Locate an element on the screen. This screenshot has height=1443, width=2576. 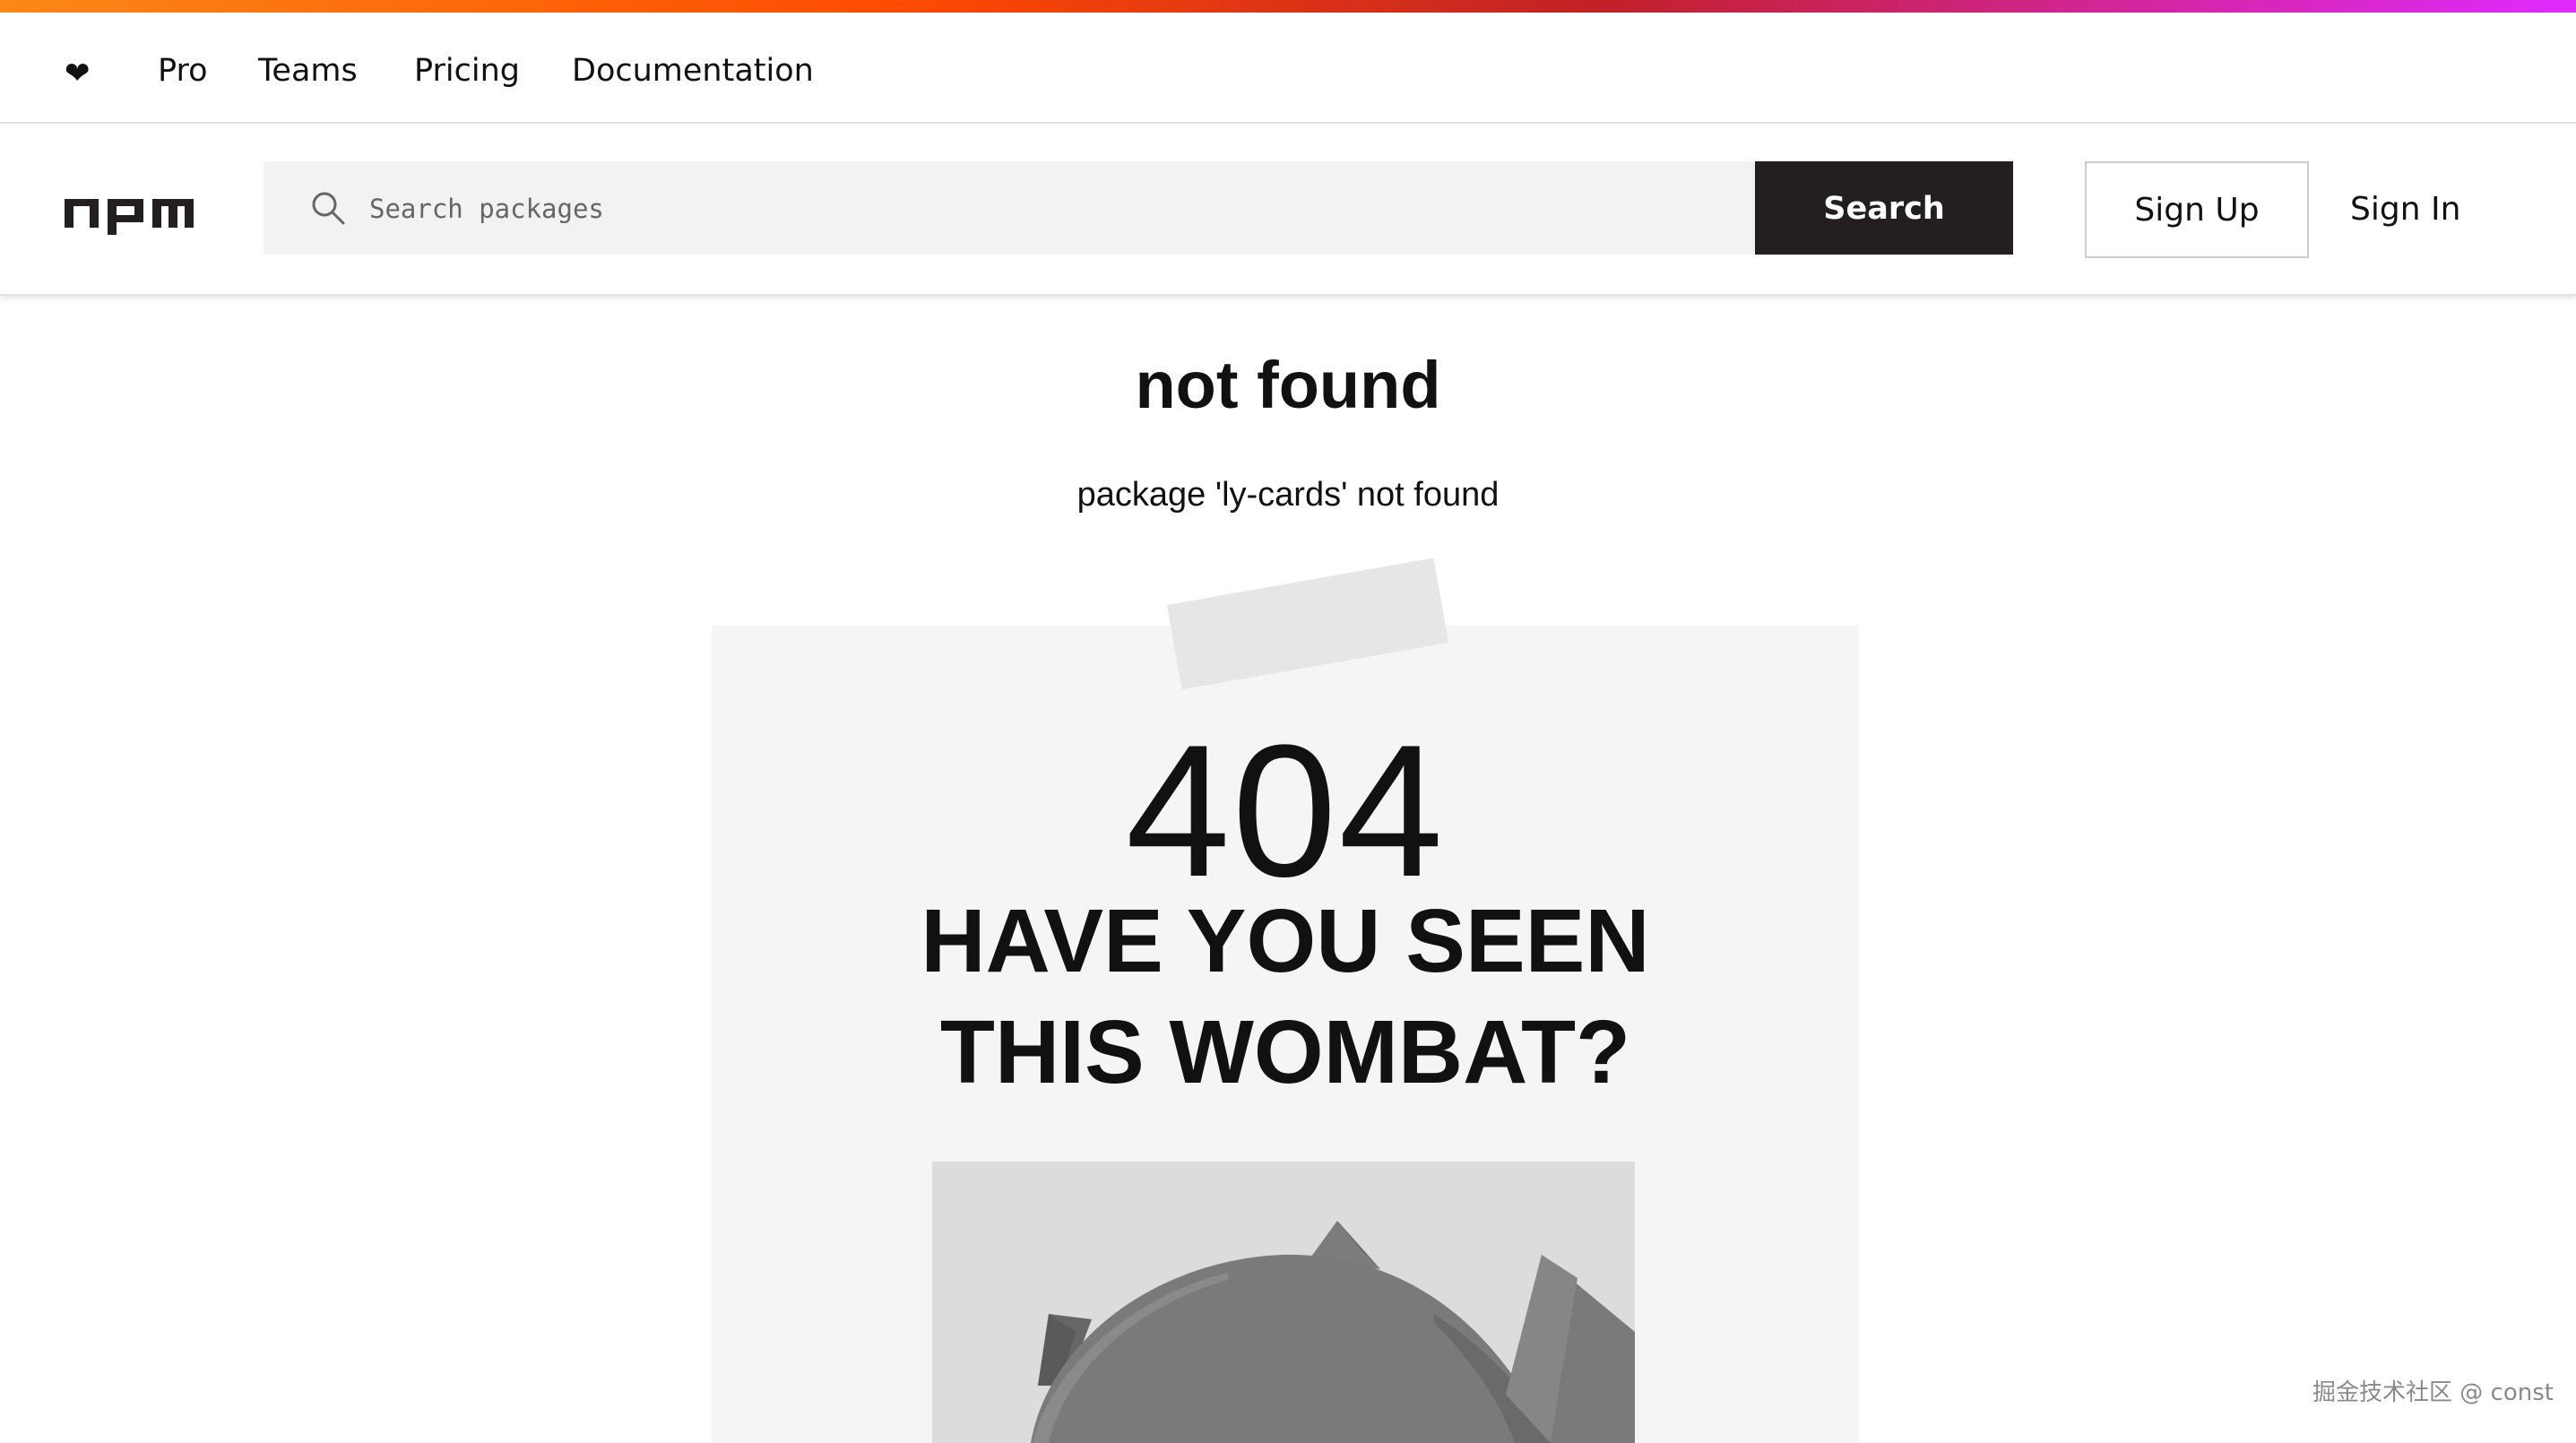
wombat-photo is located at coordinates (1283, 1302).